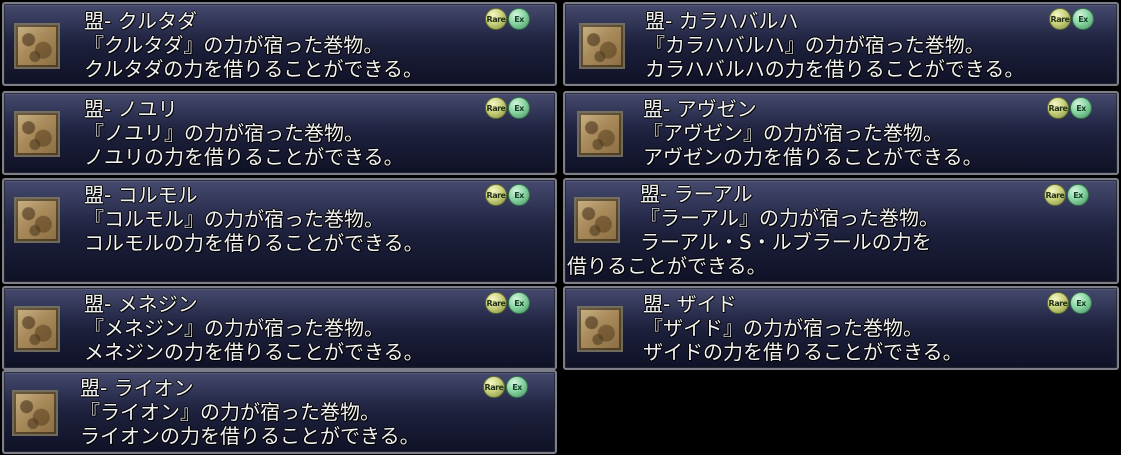 This screenshot has width=1121, height=455. I want to click on item-description-line: メネジンの力を借りることができる。, so click(254, 352).